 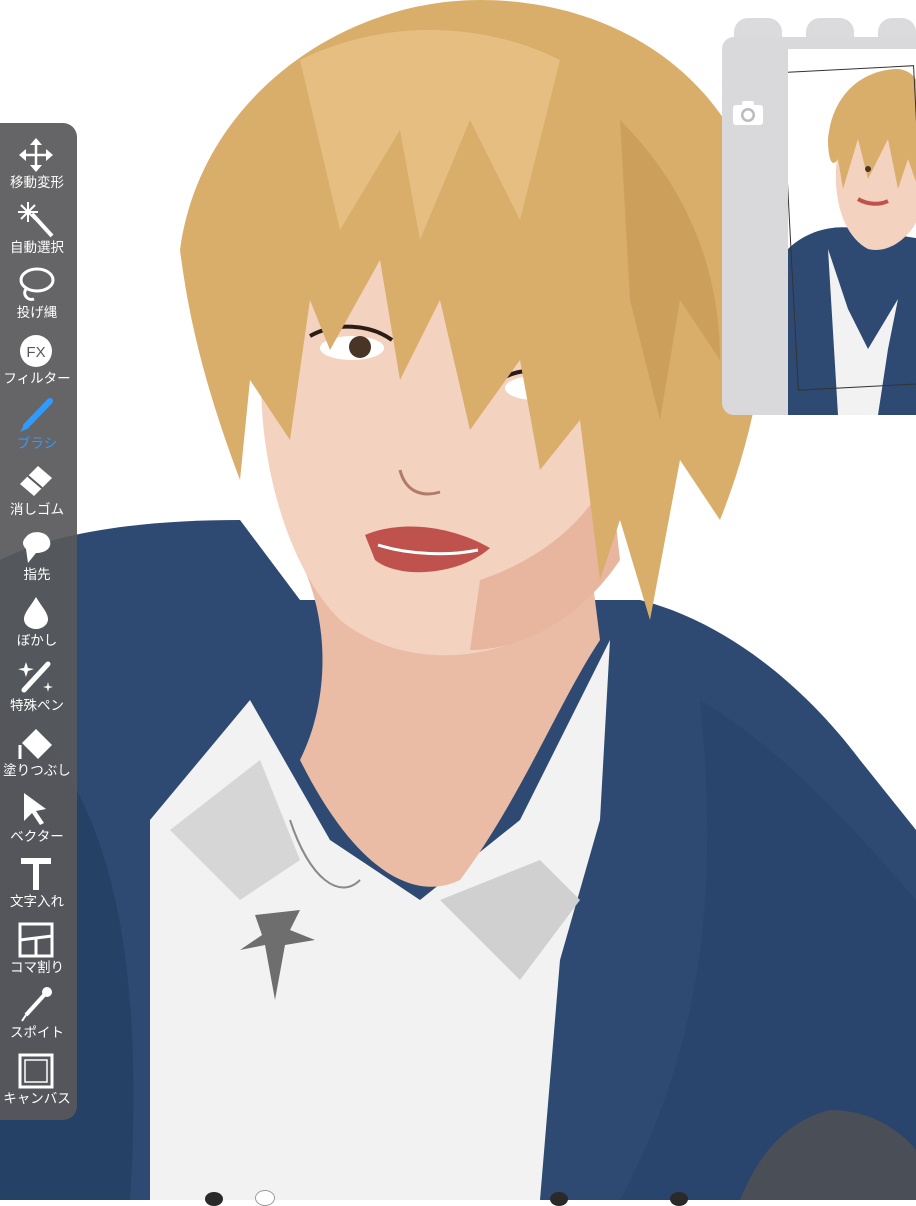 What do you see at coordinates (36, 743) in the screenshot?
I see `fill-icon` at bounding box center [36, 743].